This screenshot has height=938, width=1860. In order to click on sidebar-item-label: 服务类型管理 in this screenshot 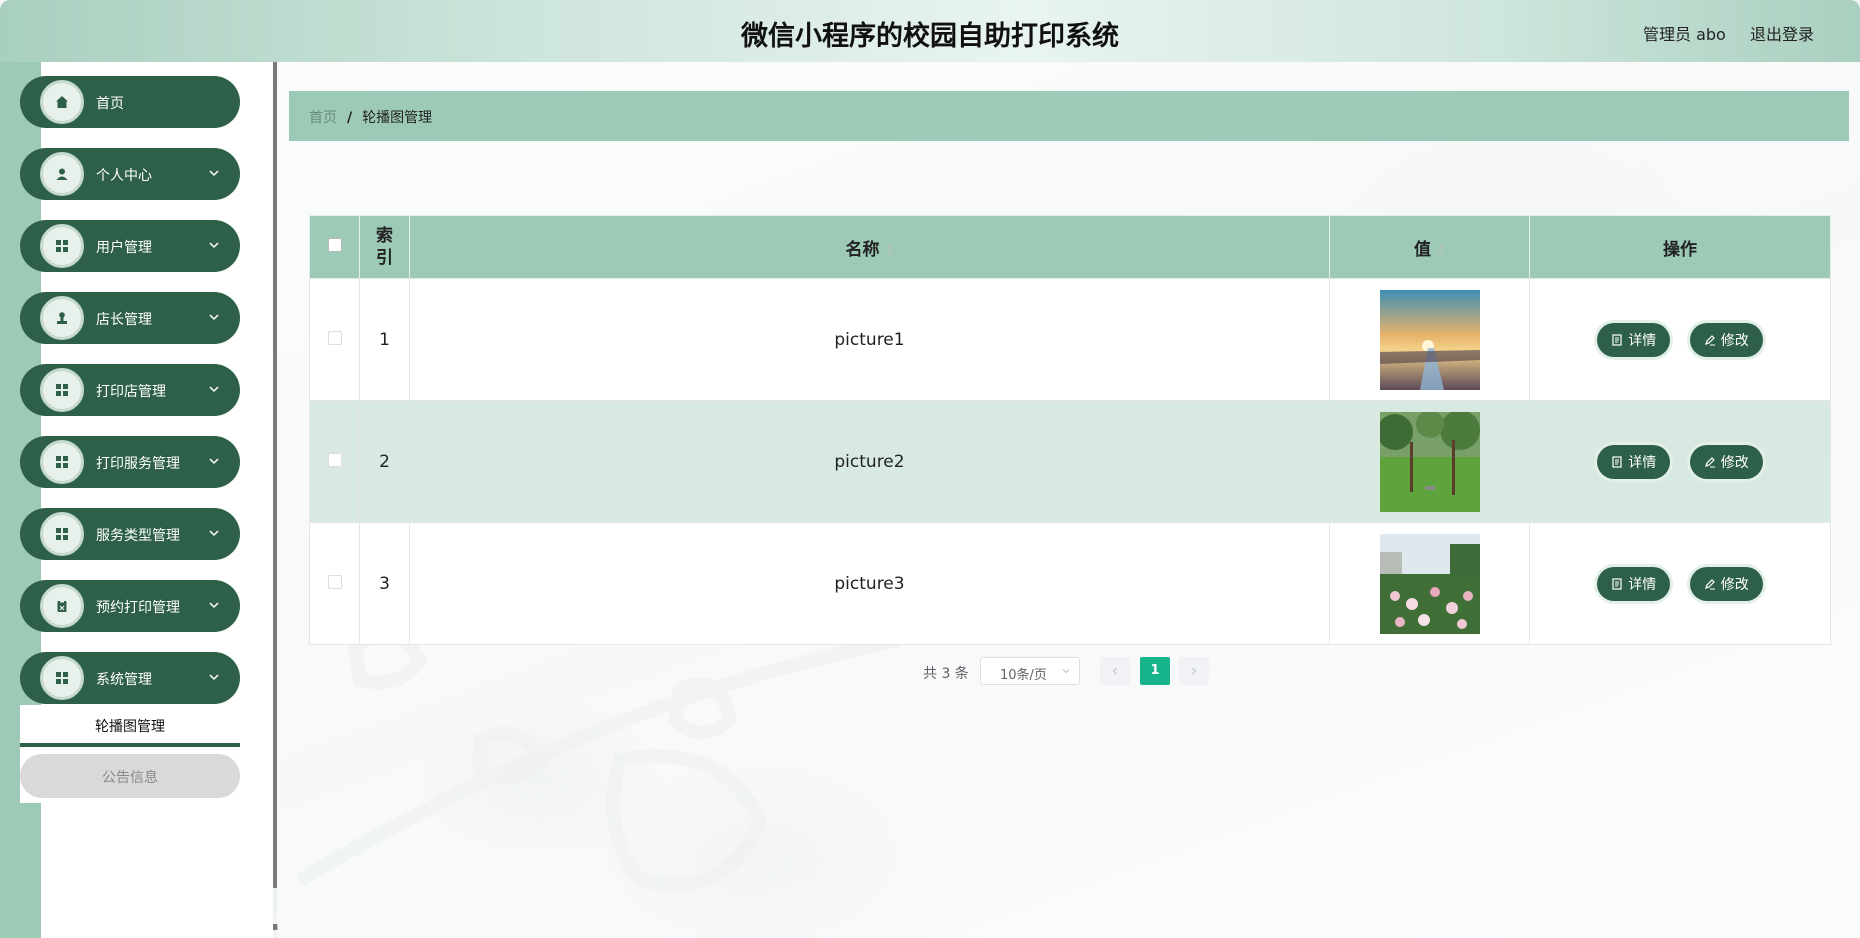, I will do `click(138, 536)`.